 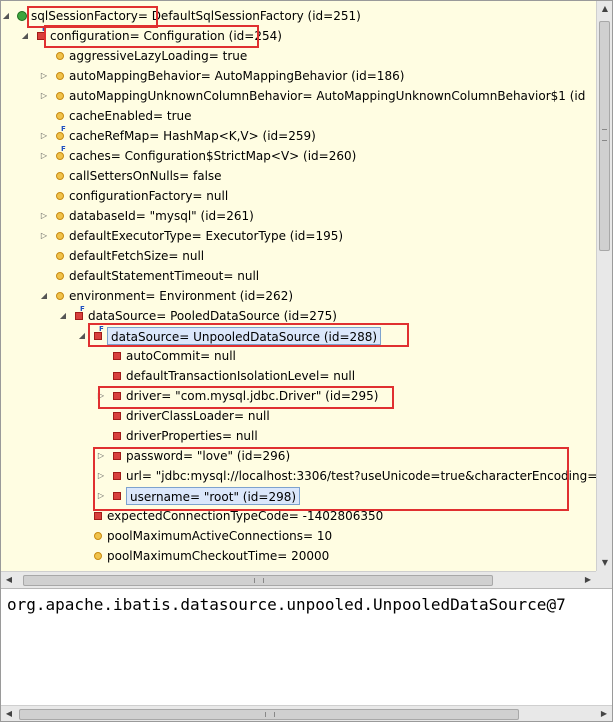 What do you see at coordinates (298, 56) in the screenshot?
I see `tree-row: aggressiveLazyLoading= true` at bounding box center [298, 56].